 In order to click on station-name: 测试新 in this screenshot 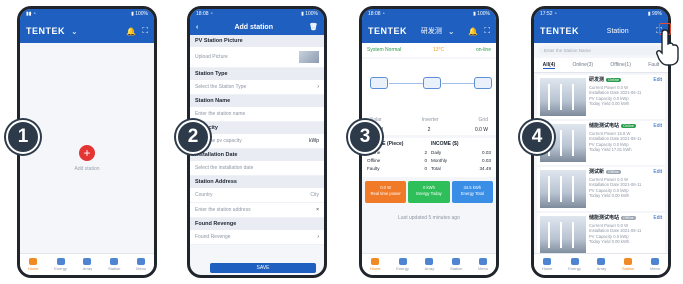, I will do `click(597, 172)`.